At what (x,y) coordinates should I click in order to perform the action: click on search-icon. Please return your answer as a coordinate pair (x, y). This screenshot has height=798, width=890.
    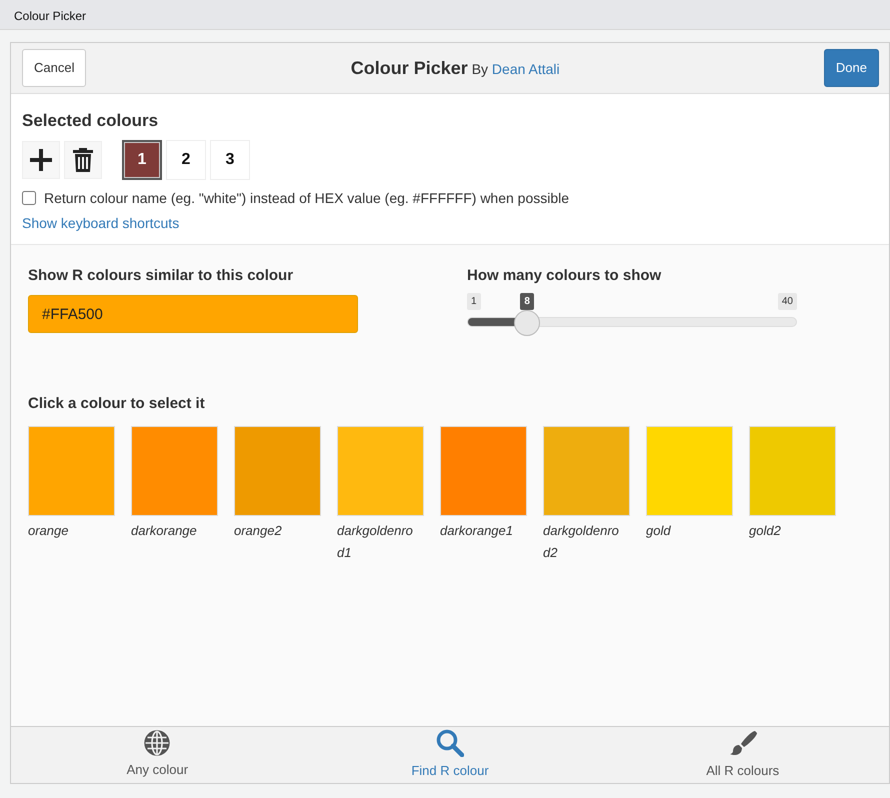
    Looking at the image, I should click on (450, 743).